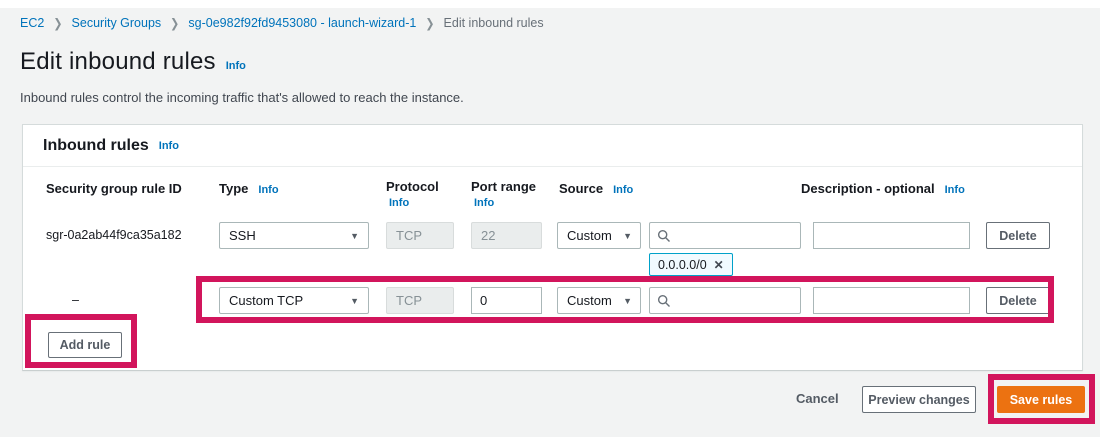 The image size is (1100, 437). I want to click on protocol-value-row2: TCP, so click(409, 300).